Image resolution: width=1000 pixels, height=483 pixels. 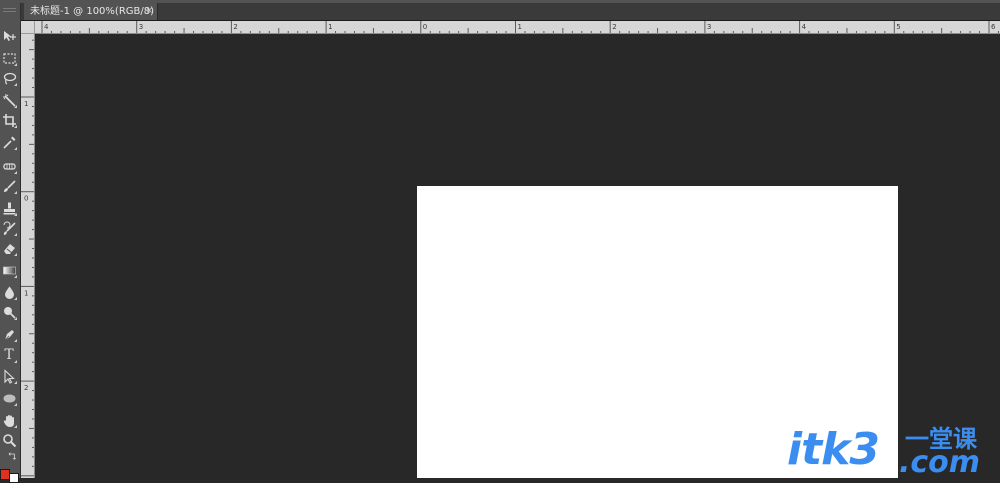 I want to click on dodge-tool-icon, so click(x=9, y=312).